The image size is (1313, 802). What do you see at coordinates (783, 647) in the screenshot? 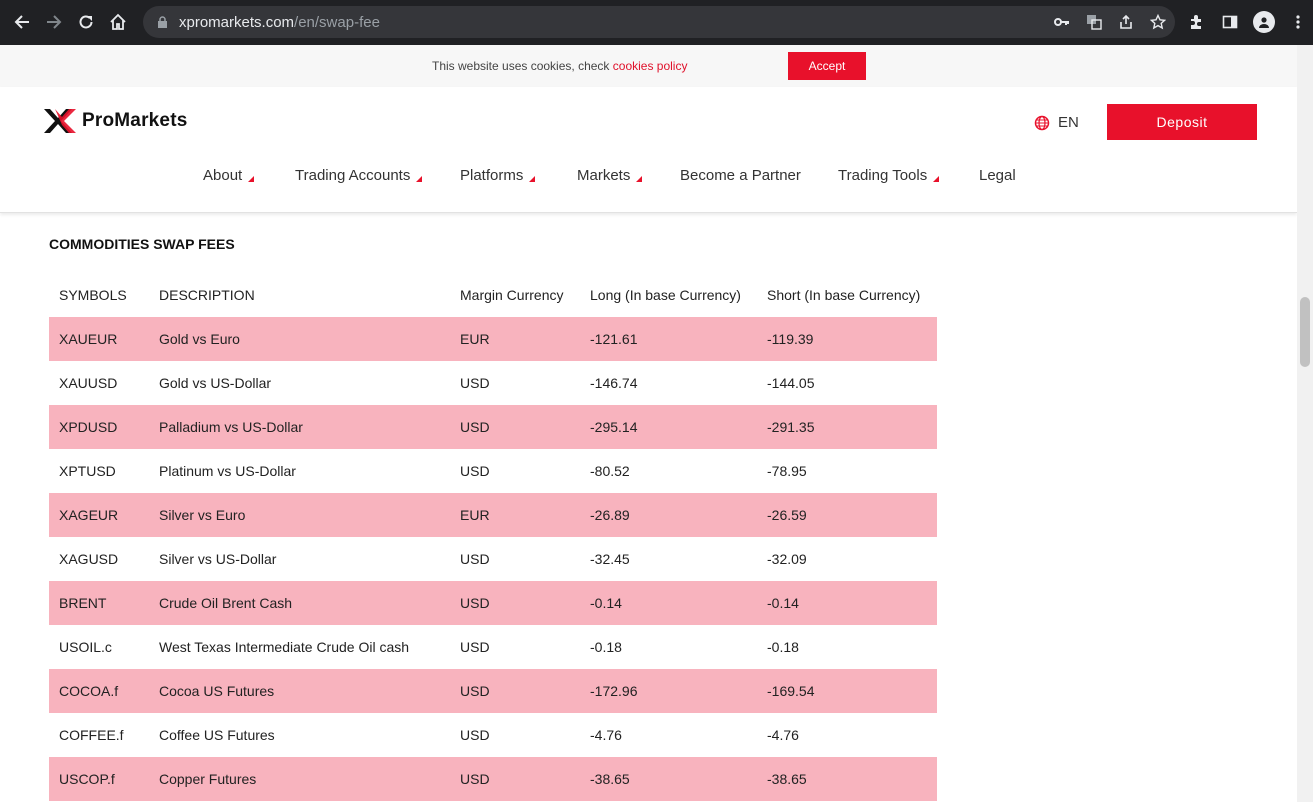
I see `short-swap-cell: -0.18` at bounding box center [783, 647].